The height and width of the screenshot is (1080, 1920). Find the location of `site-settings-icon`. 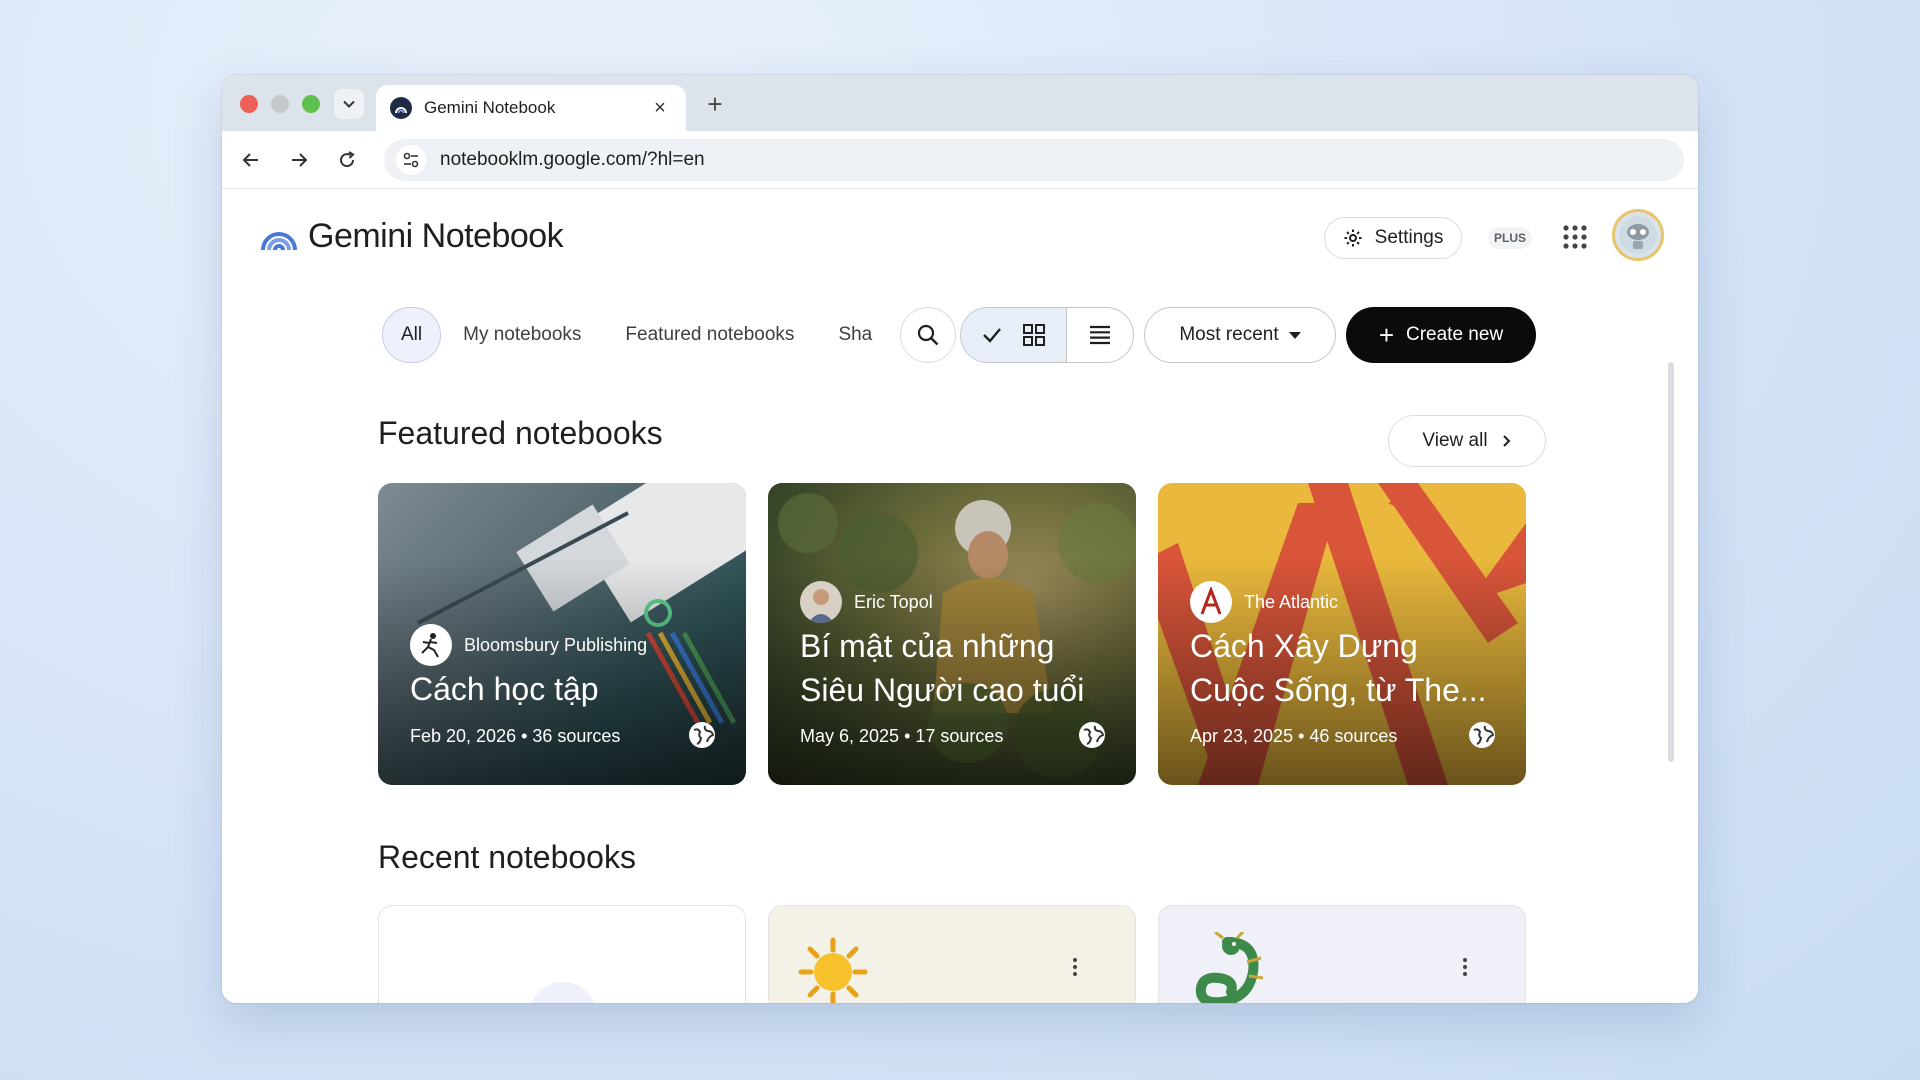

site-settings-icon is located at coordinates (411, 160).